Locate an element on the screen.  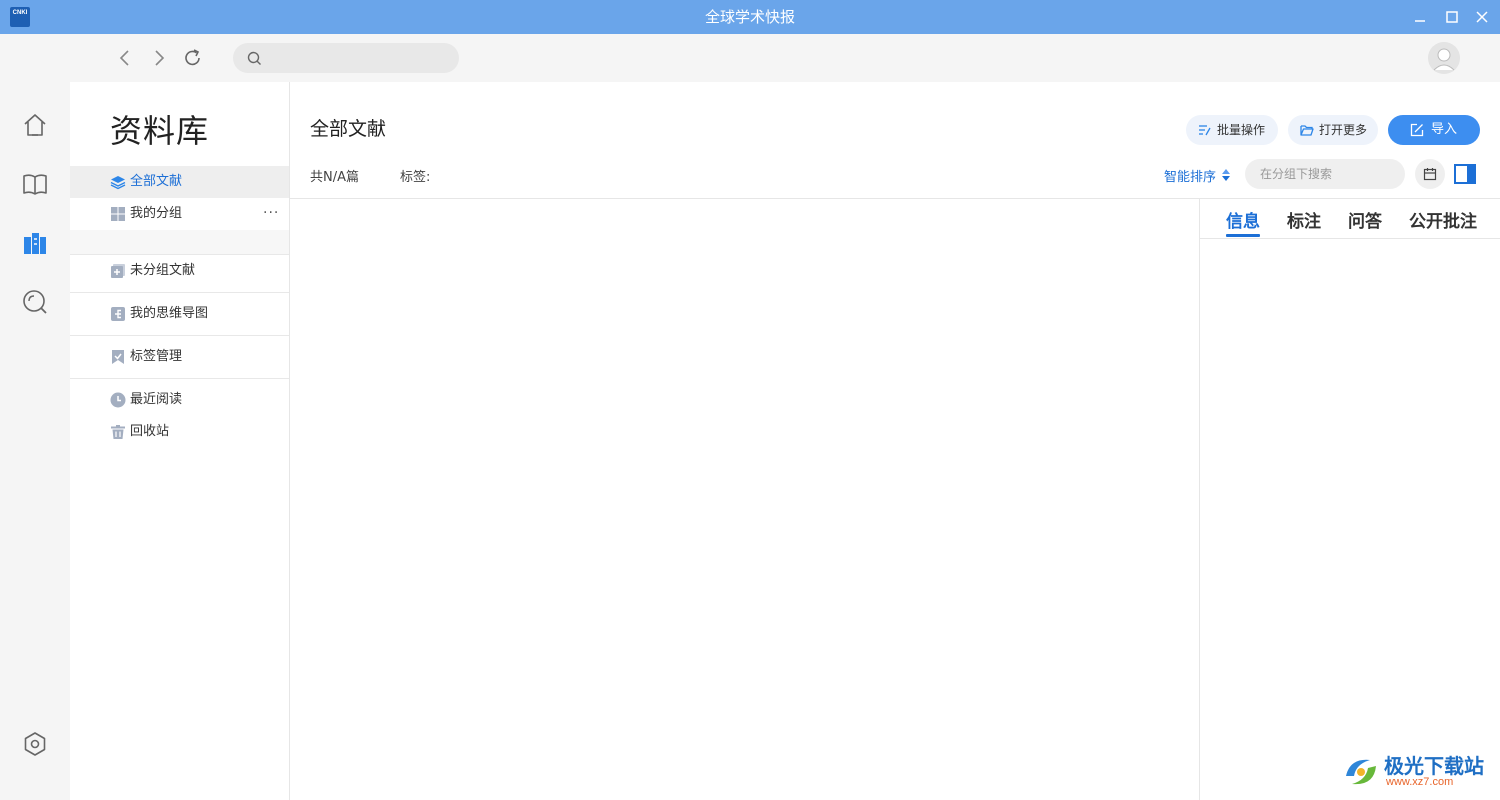
folder-open-icon is located at coordinates (1307, 130).